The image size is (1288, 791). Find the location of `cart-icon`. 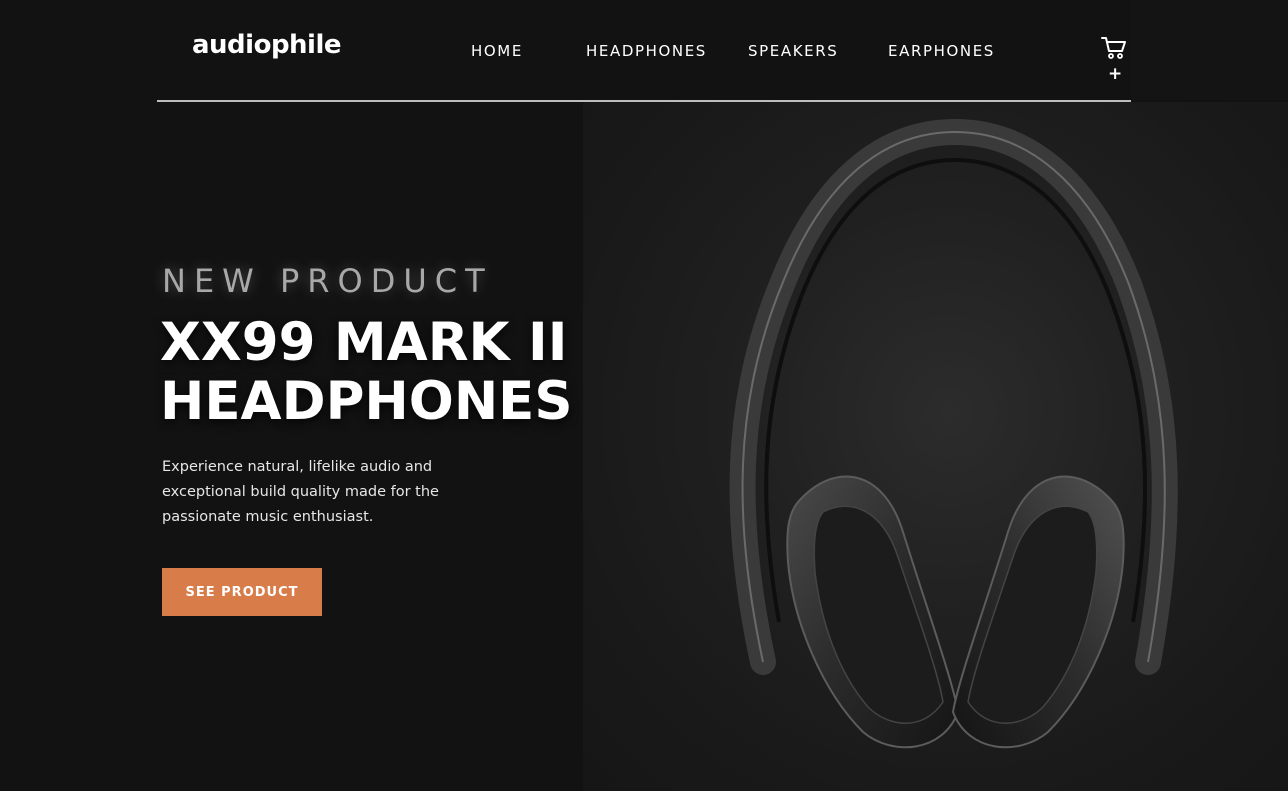

cart-icon is located at coordinates (1113, 48).